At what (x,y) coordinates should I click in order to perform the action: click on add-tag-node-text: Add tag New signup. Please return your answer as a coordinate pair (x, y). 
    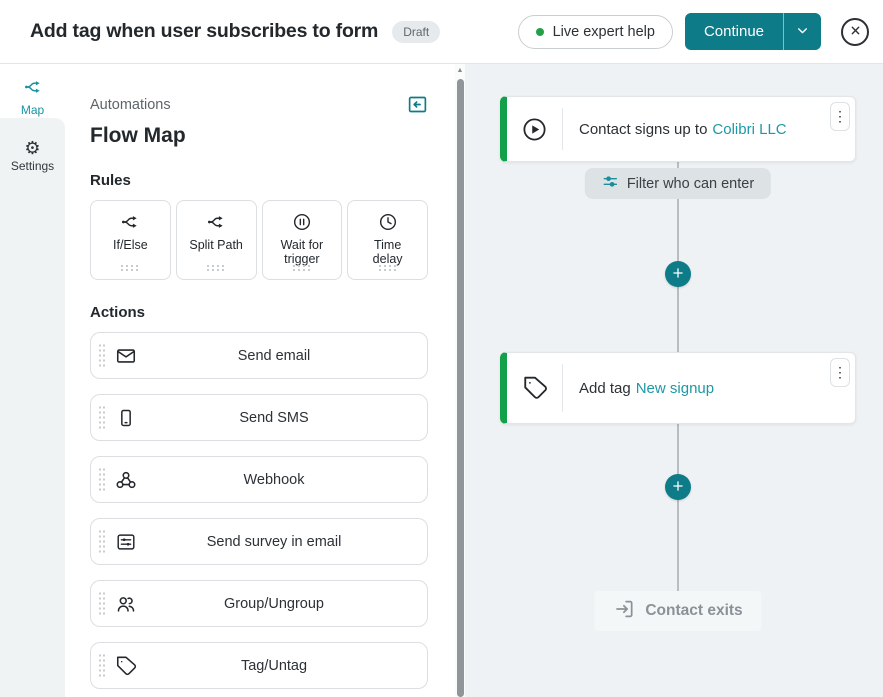
    Looking at the image, I should click on (638, 388).